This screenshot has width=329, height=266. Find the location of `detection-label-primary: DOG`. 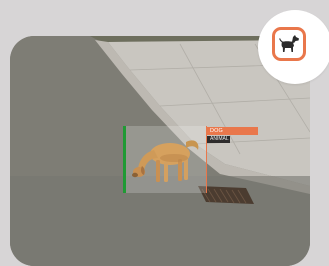

detection-label-primary: DOG is located at coordinates (232, 131).